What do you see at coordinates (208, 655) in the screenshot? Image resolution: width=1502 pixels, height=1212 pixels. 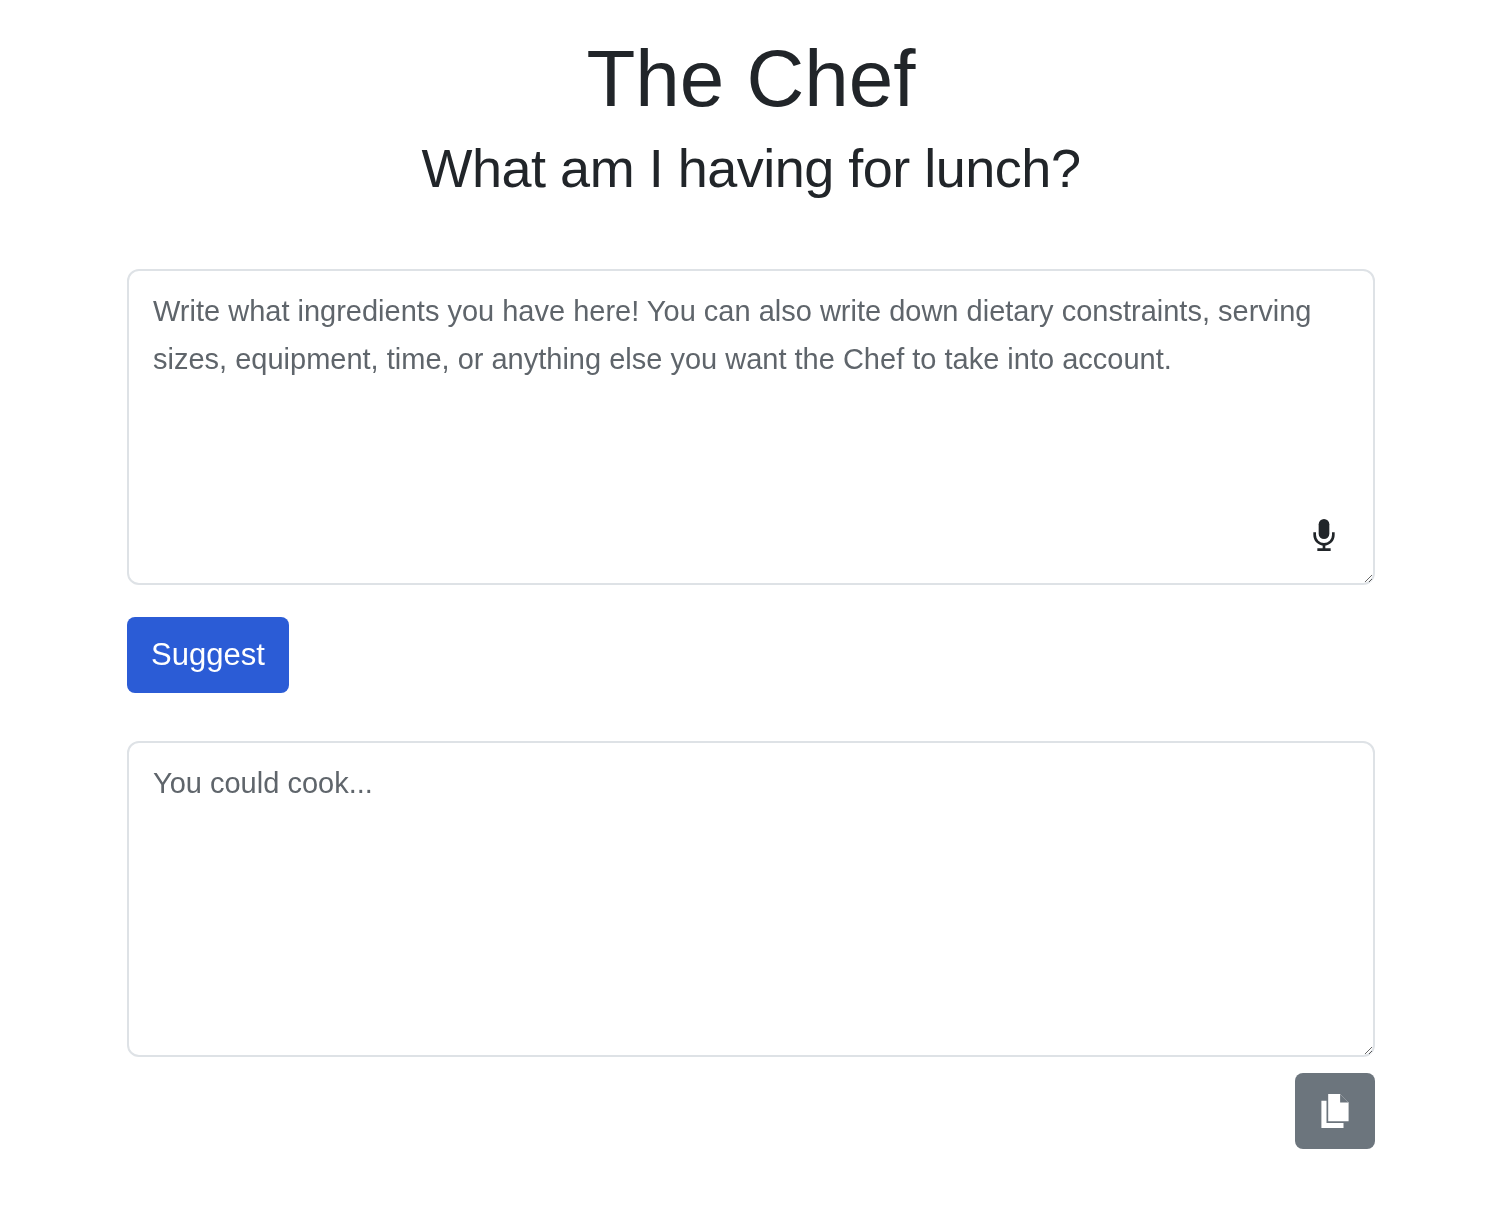 I see `suggest-button: Suggest` at bounding box center [208, 655].